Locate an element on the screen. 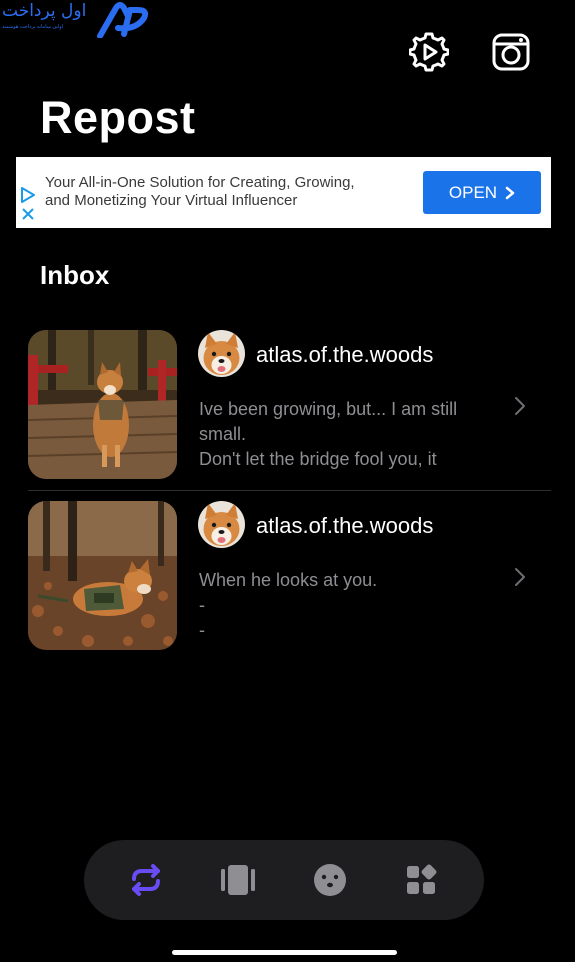 This screenshot has height=962, width=575. settings-button is located at coordinates (429, 52).